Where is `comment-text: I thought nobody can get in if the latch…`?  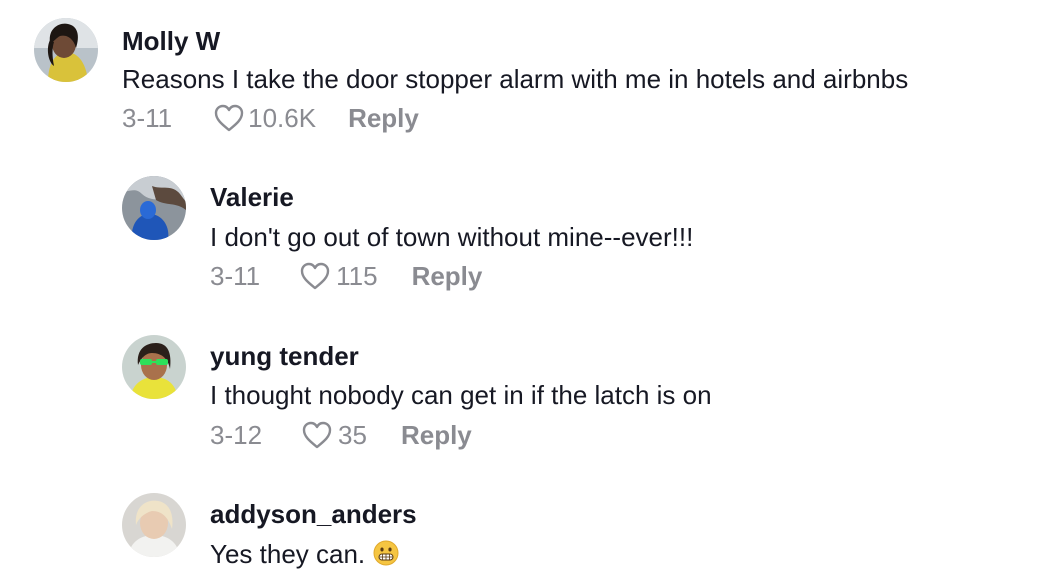
comment-text: I thought nobody can get in if the latch… is located at coordinates (461, 395).